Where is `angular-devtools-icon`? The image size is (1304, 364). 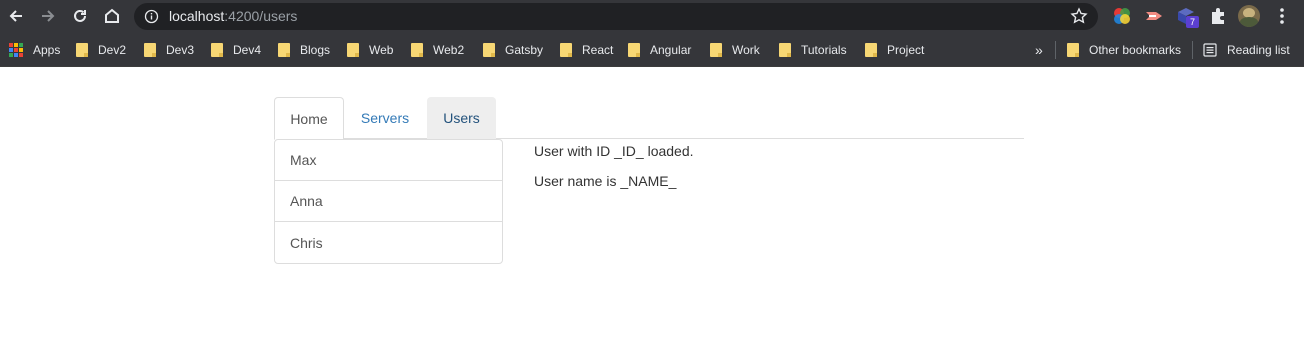
angular-devtools-icon is located at coordinates (1154, 16).